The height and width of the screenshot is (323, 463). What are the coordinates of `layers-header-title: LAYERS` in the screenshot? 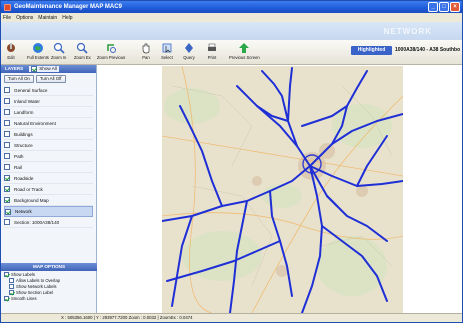 It's located at (14, 68).